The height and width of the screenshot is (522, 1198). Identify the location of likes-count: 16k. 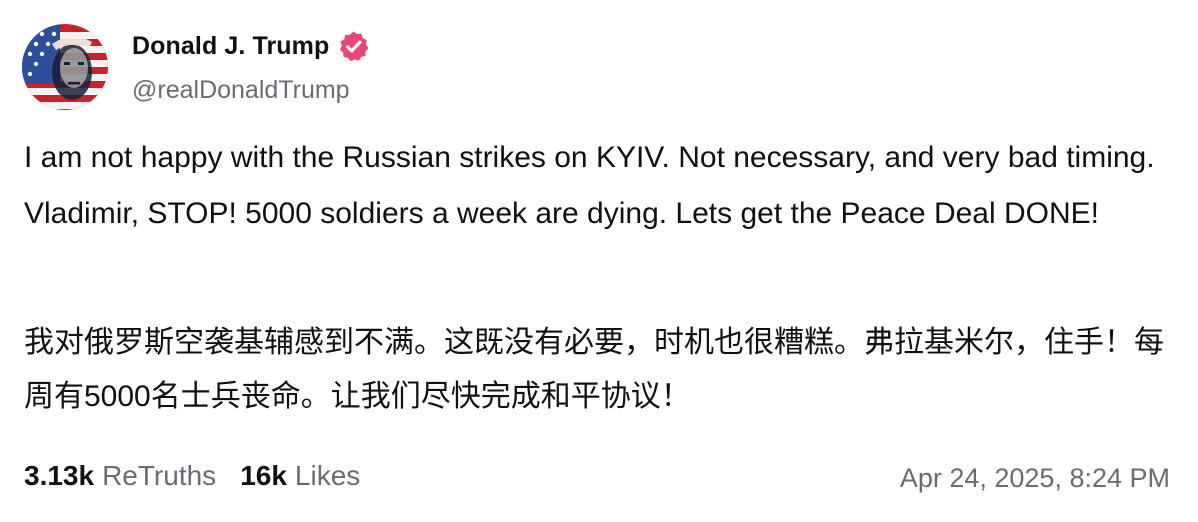
(263, 475).